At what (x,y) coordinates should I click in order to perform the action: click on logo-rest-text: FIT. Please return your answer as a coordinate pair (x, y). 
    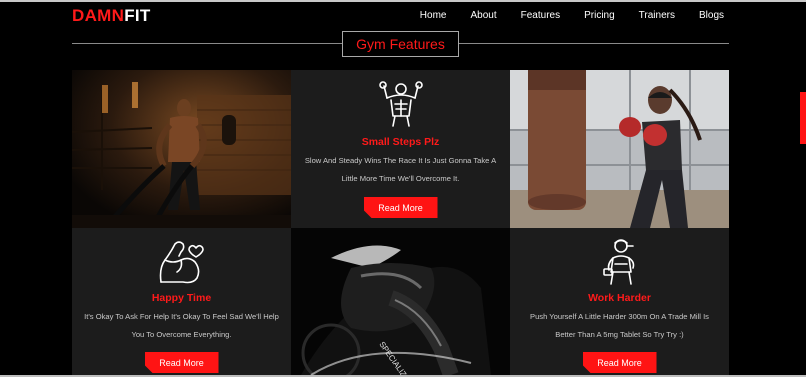
    Looking at the image, I should click on (137, 15).